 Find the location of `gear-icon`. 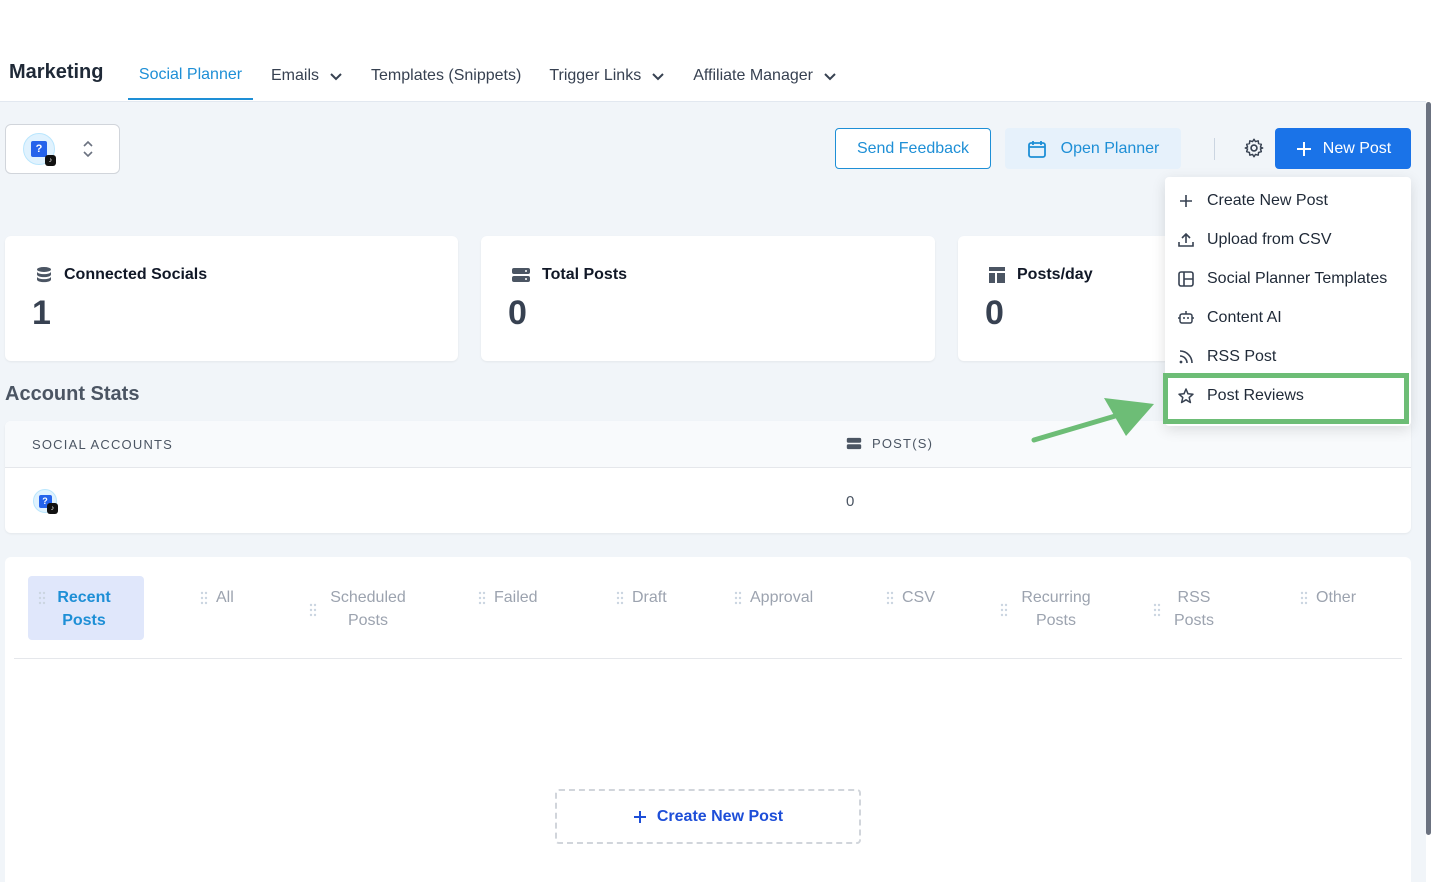

gear-icon is located at coordinates (1254, 148).